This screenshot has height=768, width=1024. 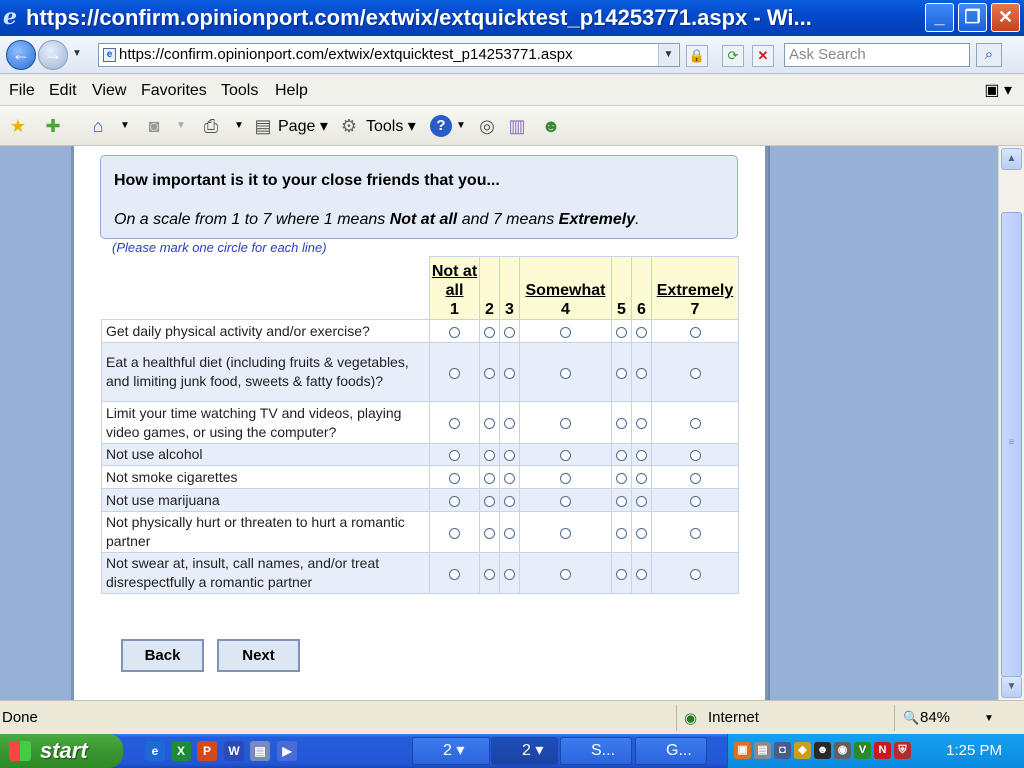 What do you see at coordinates (303, 126) in the screenshot?
I see `page-menu-button: Page ▾` at bounding box center [303, 126].